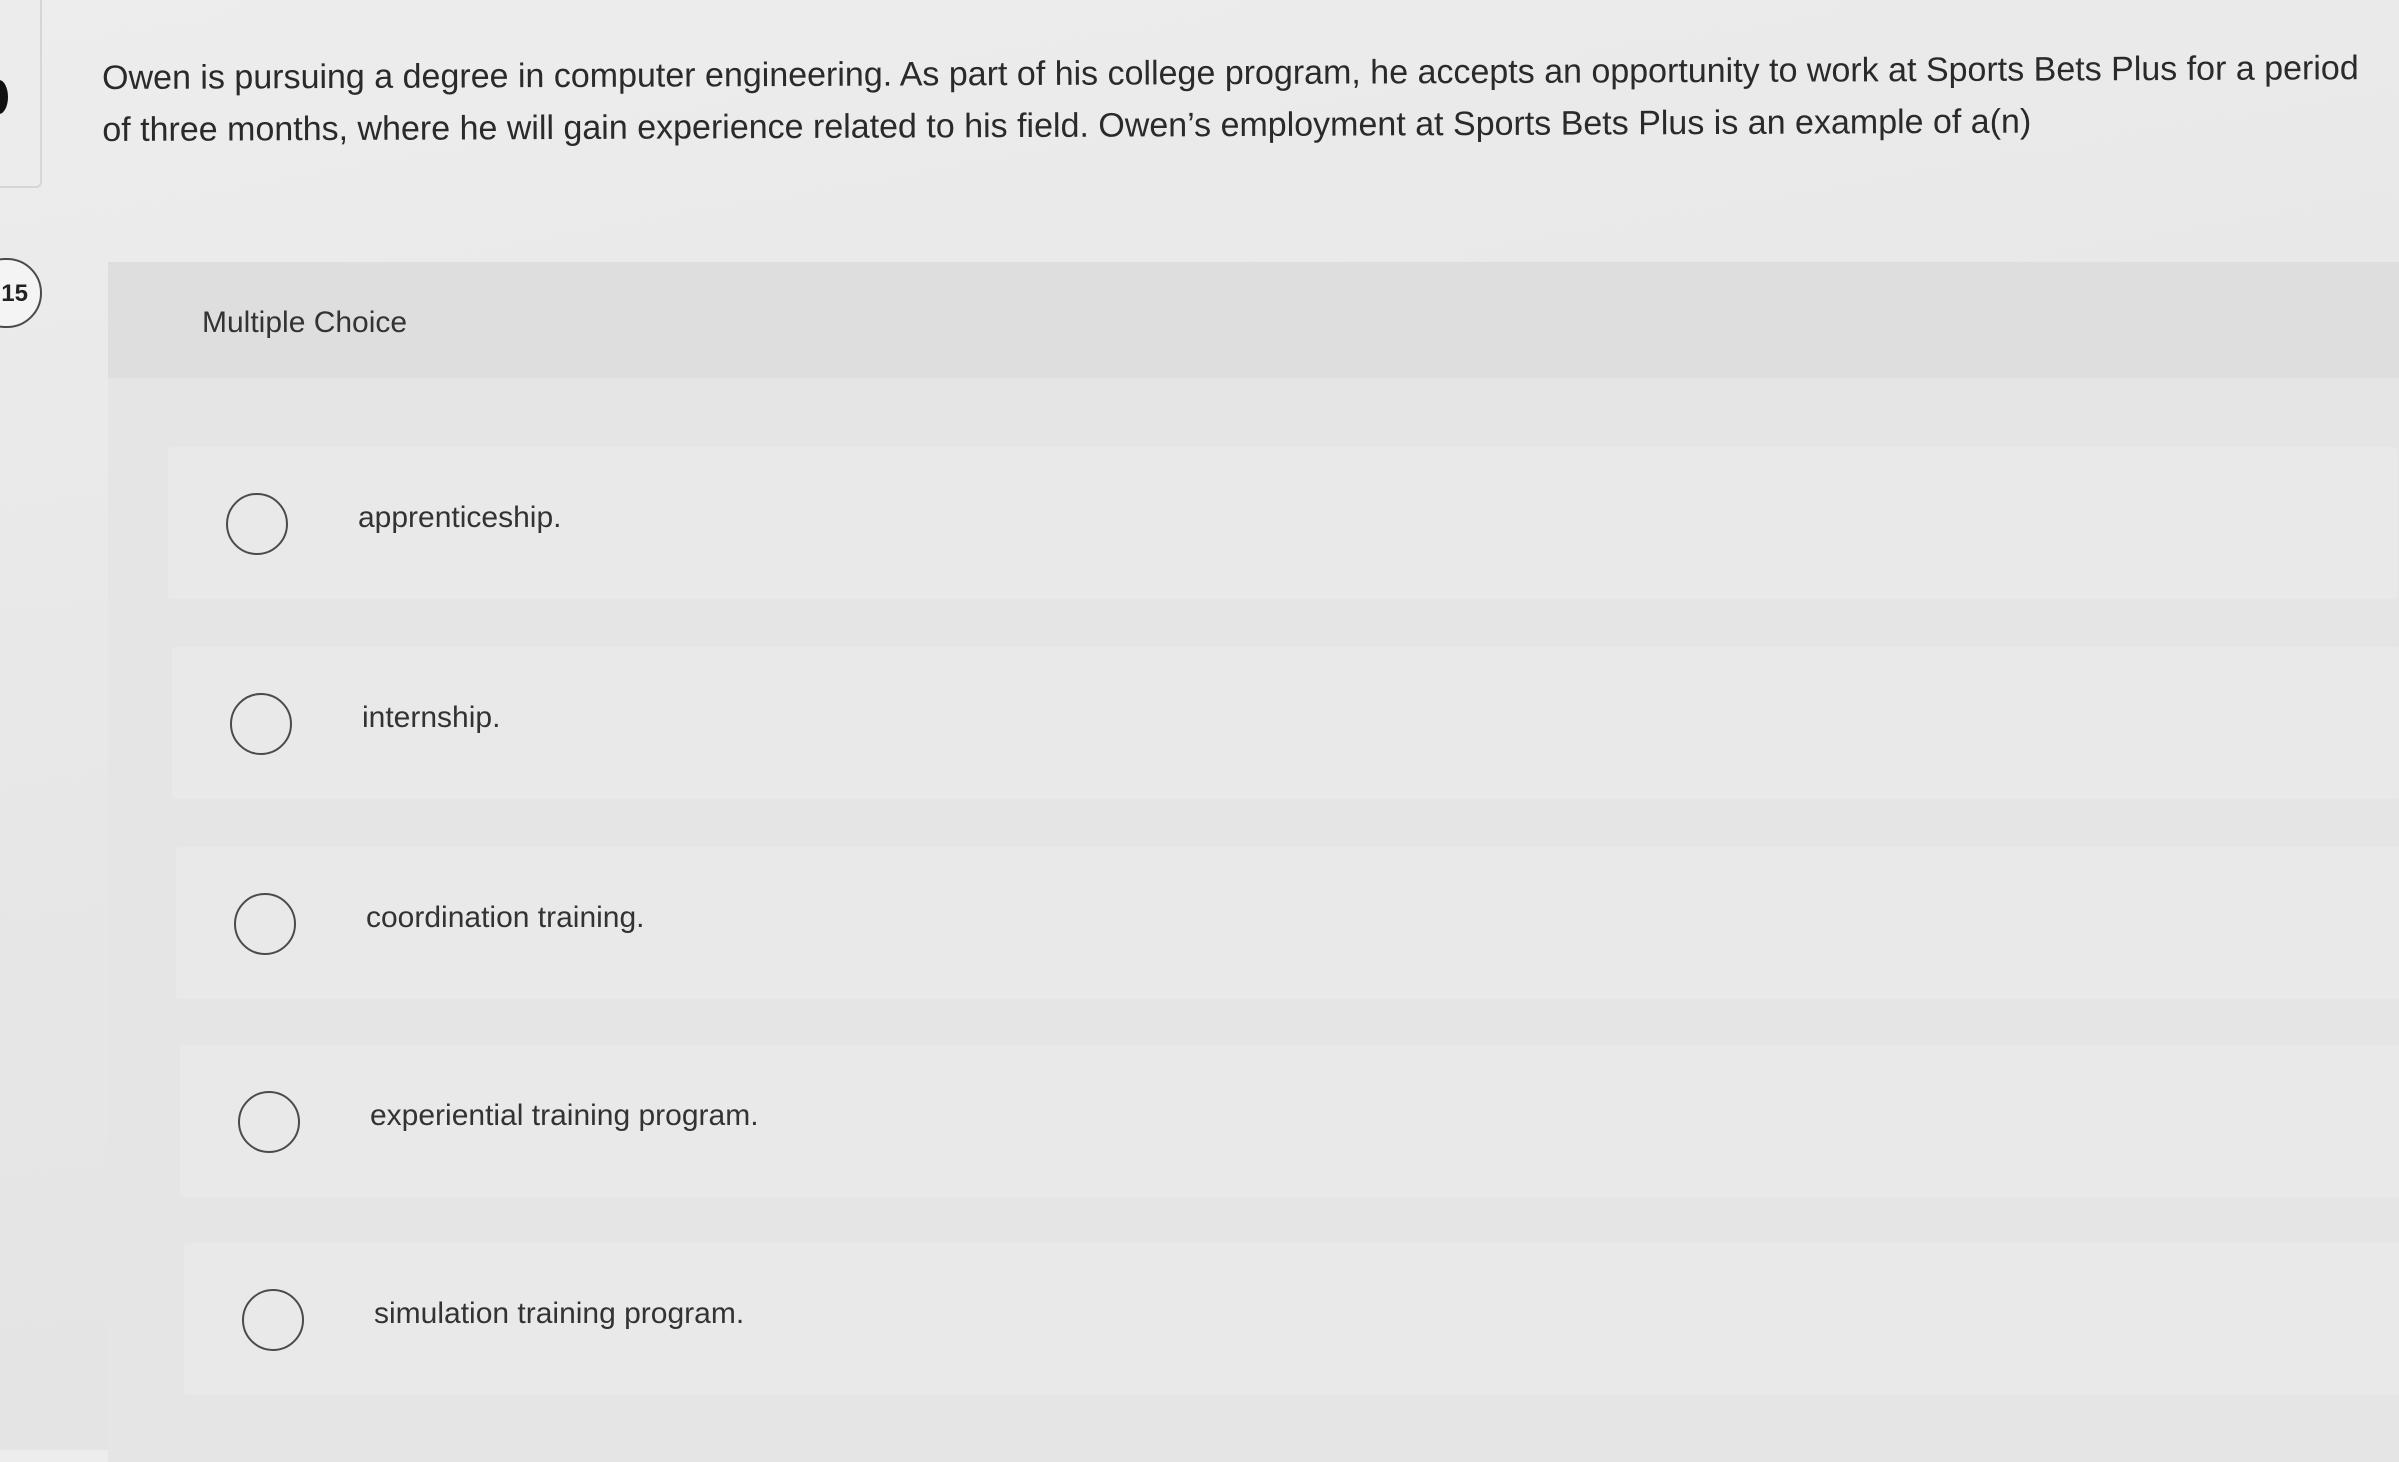 This screenshot has height=1462, width=2399. What do you see at coordinates (460, 517) in the screenshot?
I see `answer-option-label: apprenticeship.` at bounding box center [460, 517].